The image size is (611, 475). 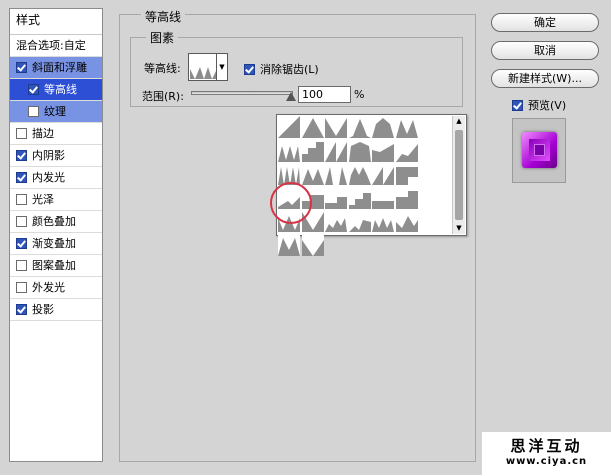 I want to click on contour-preset-wave-d-icon, so click(x=406, y=221).